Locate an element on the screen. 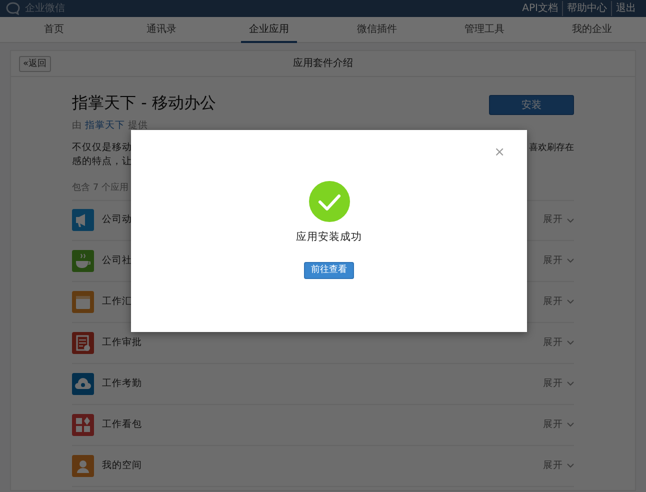 This screenshot has height=492, width=646. provider-text: 由 指掌天下 提供 is located at coordinates (111, 126).